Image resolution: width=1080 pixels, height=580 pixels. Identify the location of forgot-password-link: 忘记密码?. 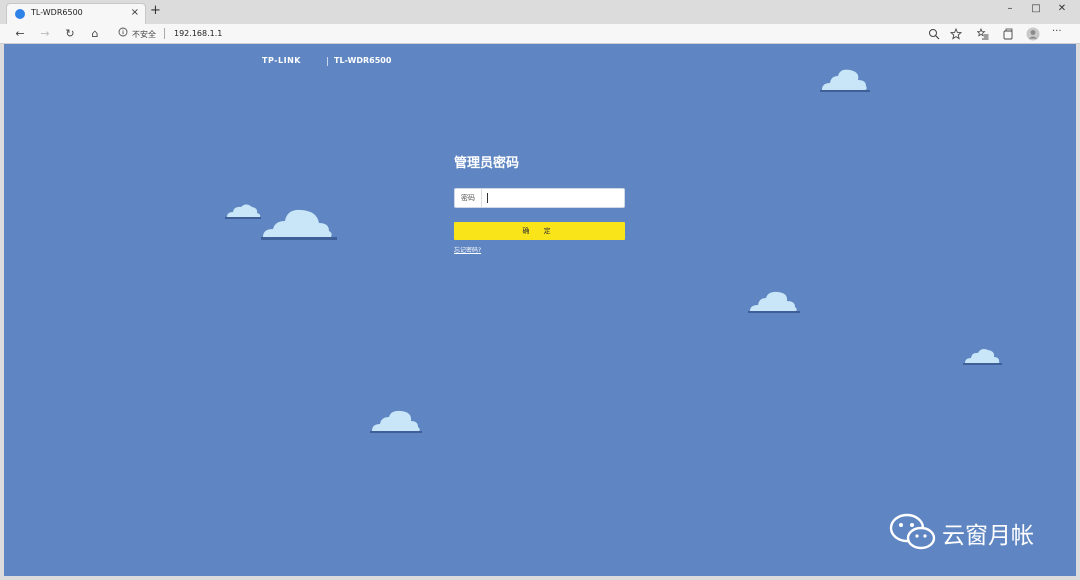
(467, 249).